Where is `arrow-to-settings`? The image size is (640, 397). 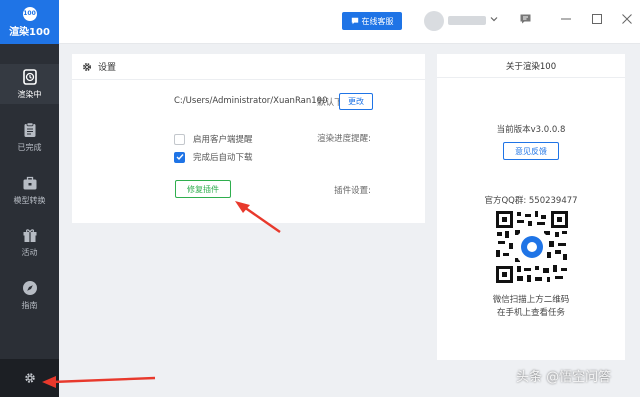
arrow-to-settings is located at coordinates (103, 380).